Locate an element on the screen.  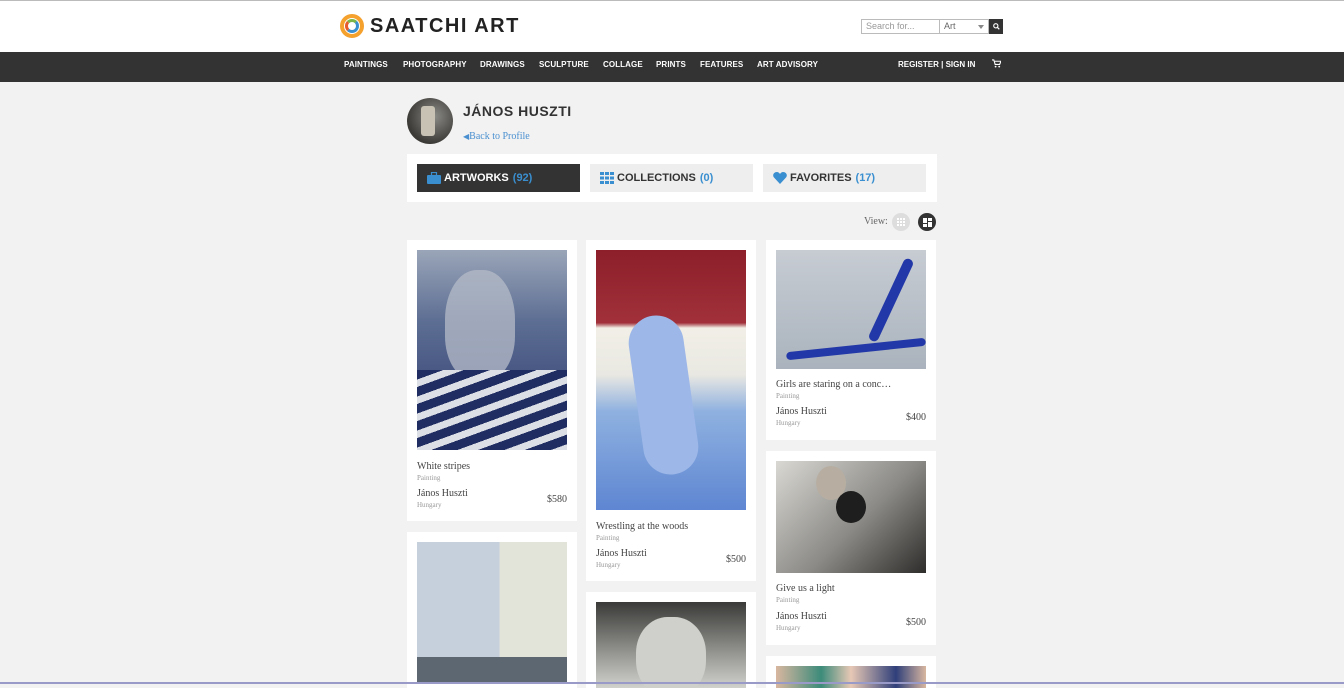
logo-text: SAATCHI ART is located at coordinates (445, 25).